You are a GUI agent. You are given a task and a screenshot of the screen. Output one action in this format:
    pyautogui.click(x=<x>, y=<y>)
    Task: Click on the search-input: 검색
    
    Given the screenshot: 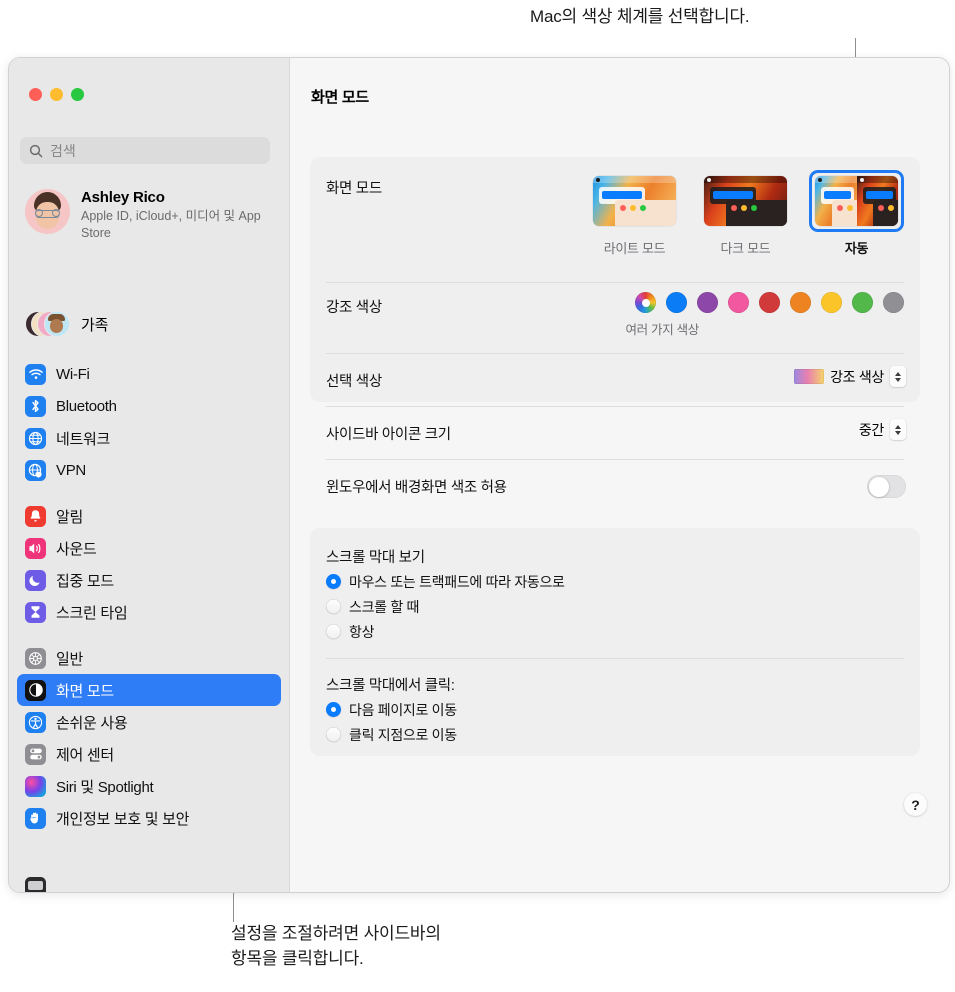 What is the action you would take?
    pyautogui.click(x=145, y=150)
    